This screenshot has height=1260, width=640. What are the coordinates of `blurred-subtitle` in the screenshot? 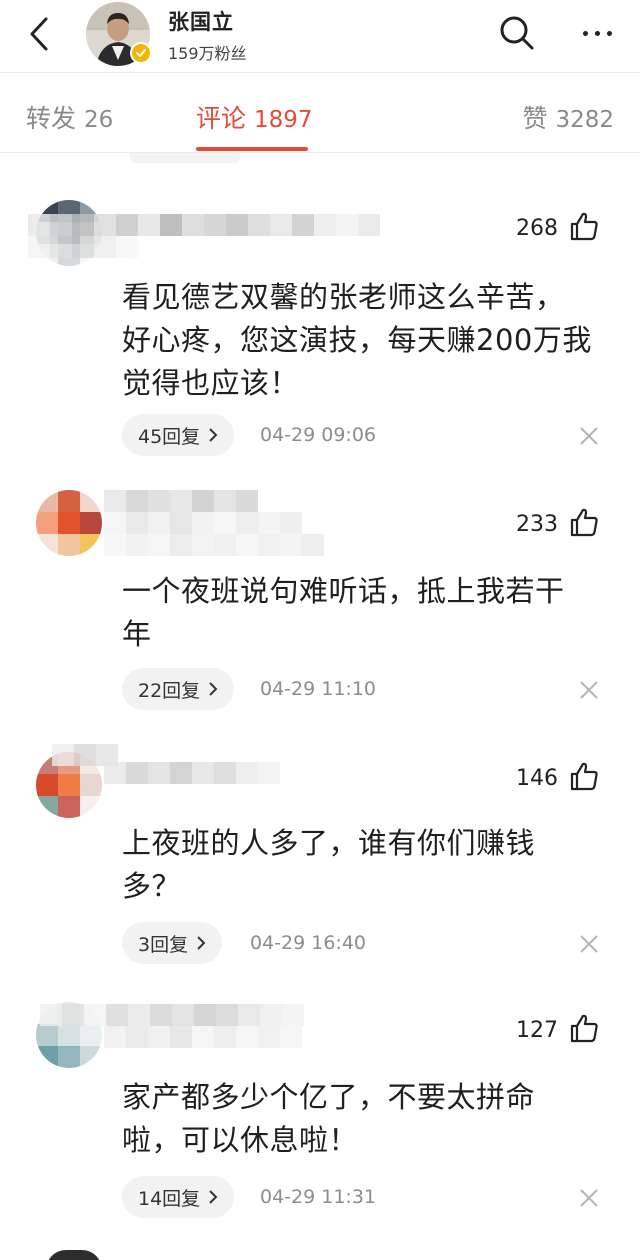 It's located at (214, 545).